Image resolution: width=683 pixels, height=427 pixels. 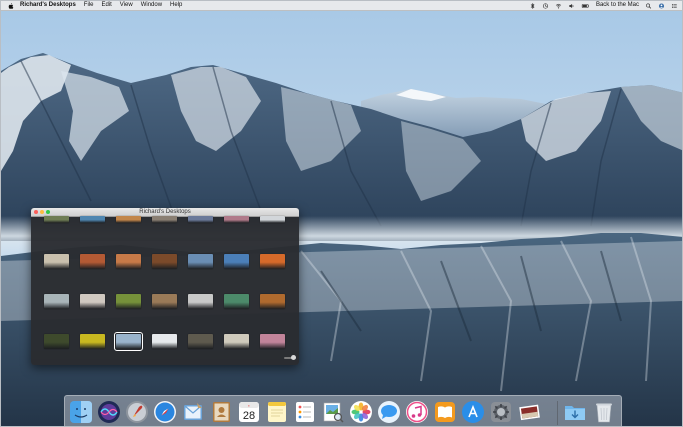 I want to click on ibooks-icon, so click(x=445, y=412).